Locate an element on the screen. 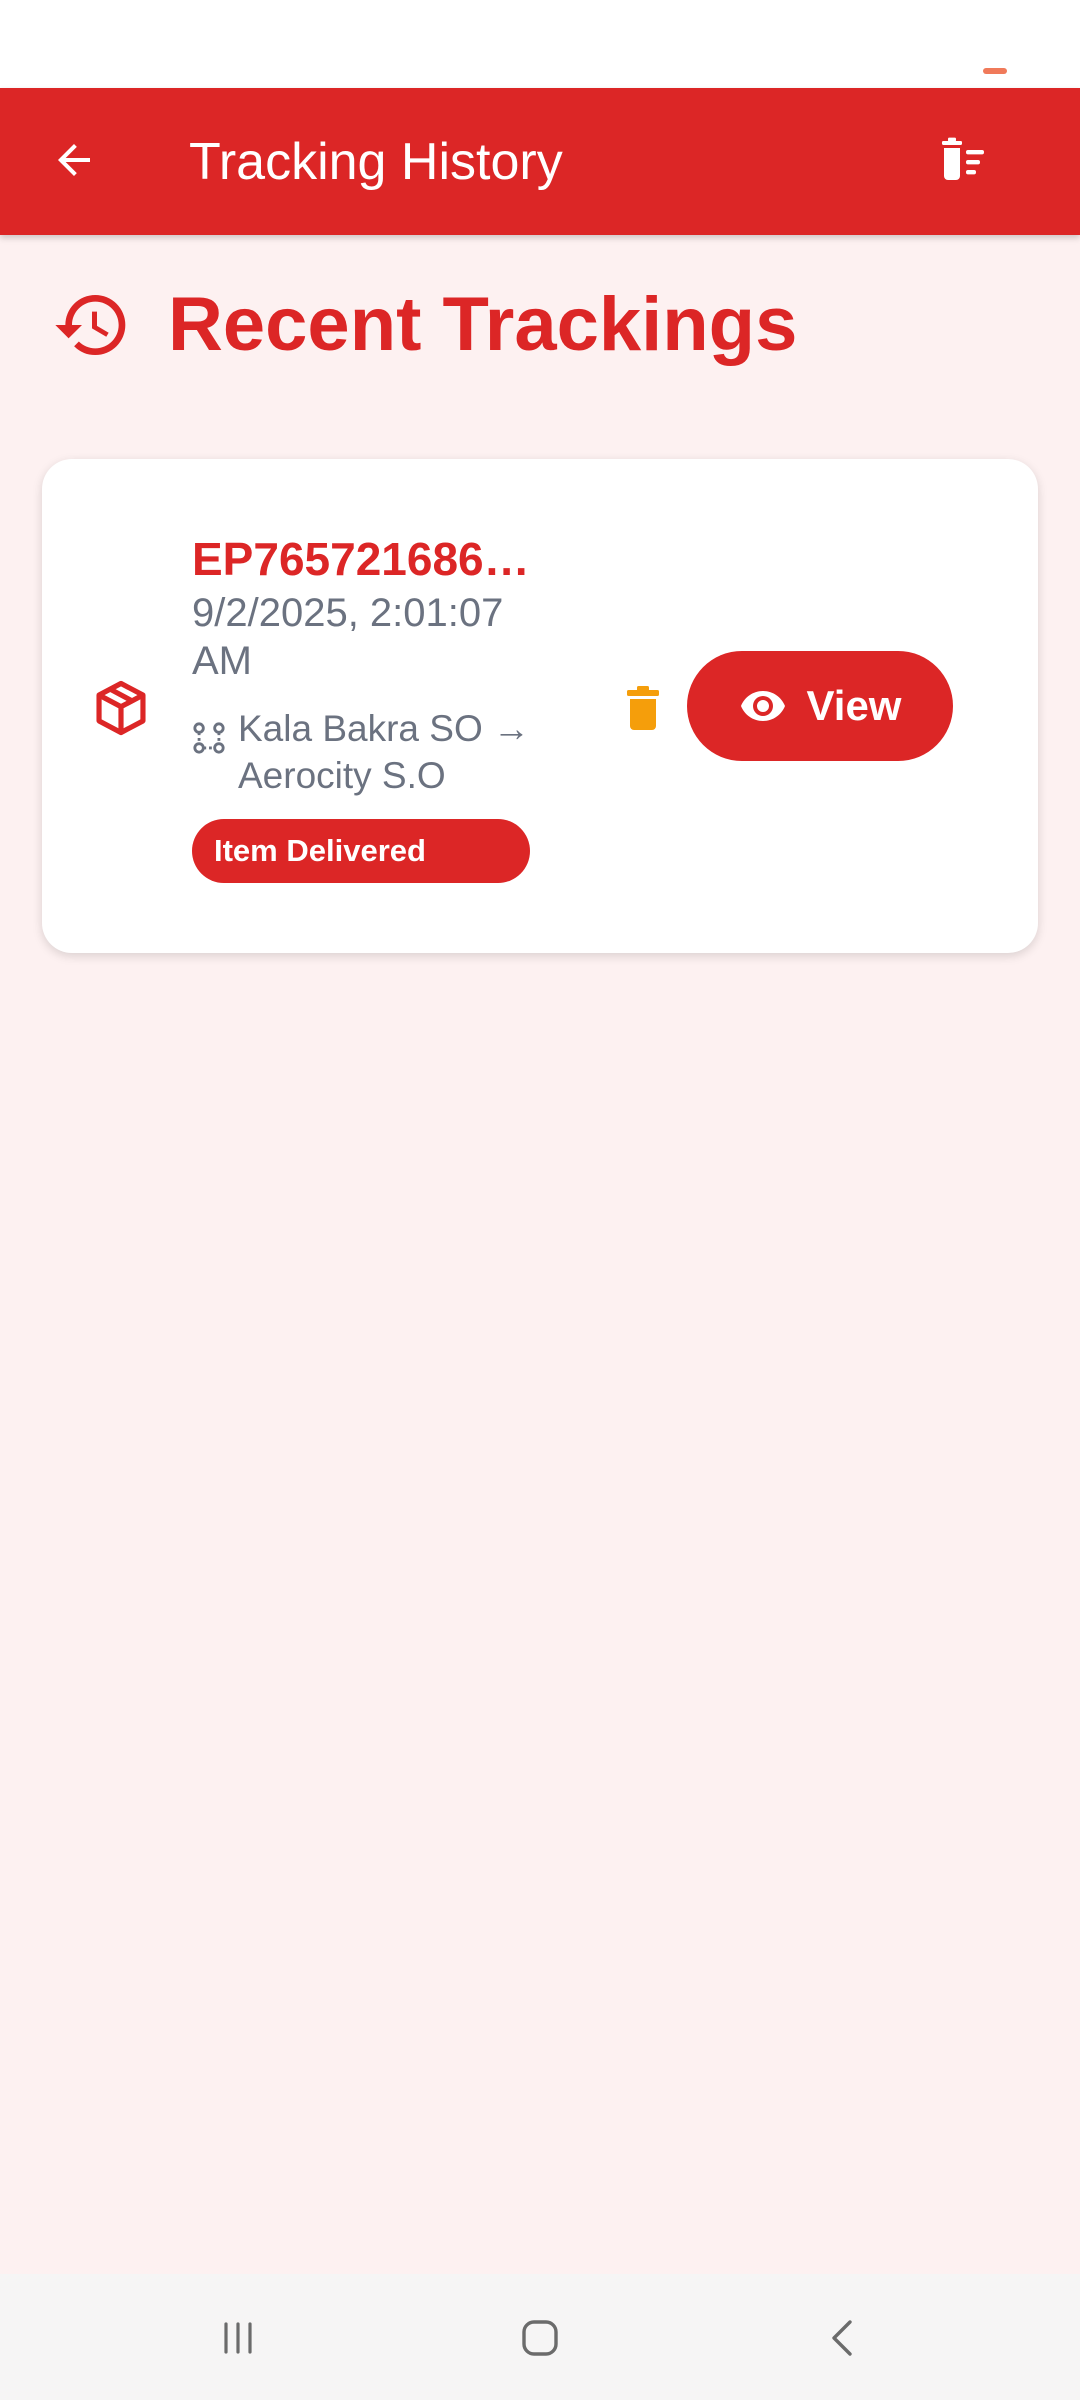  section-header: Recent Trackings is located at coordinates (424, 325).